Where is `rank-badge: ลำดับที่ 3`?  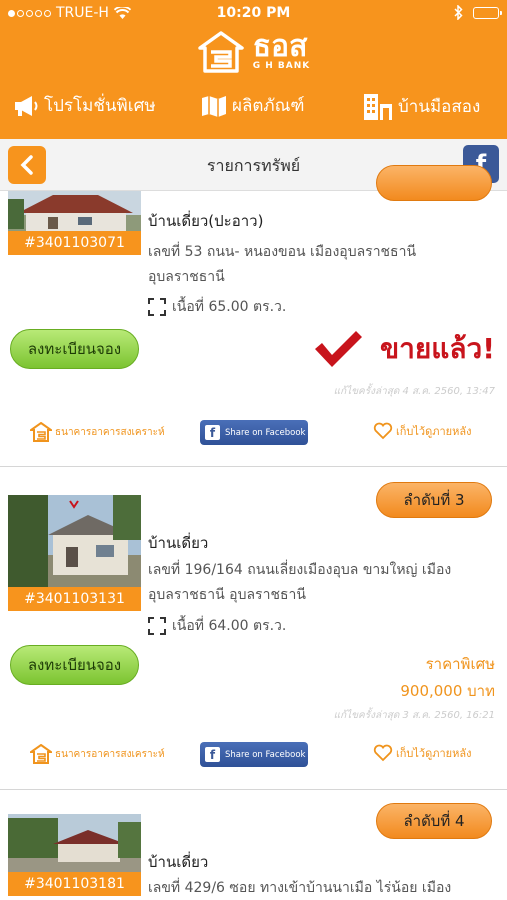
rank-badge: ลำดับที่ 3 is located at coordinates (434, 500).